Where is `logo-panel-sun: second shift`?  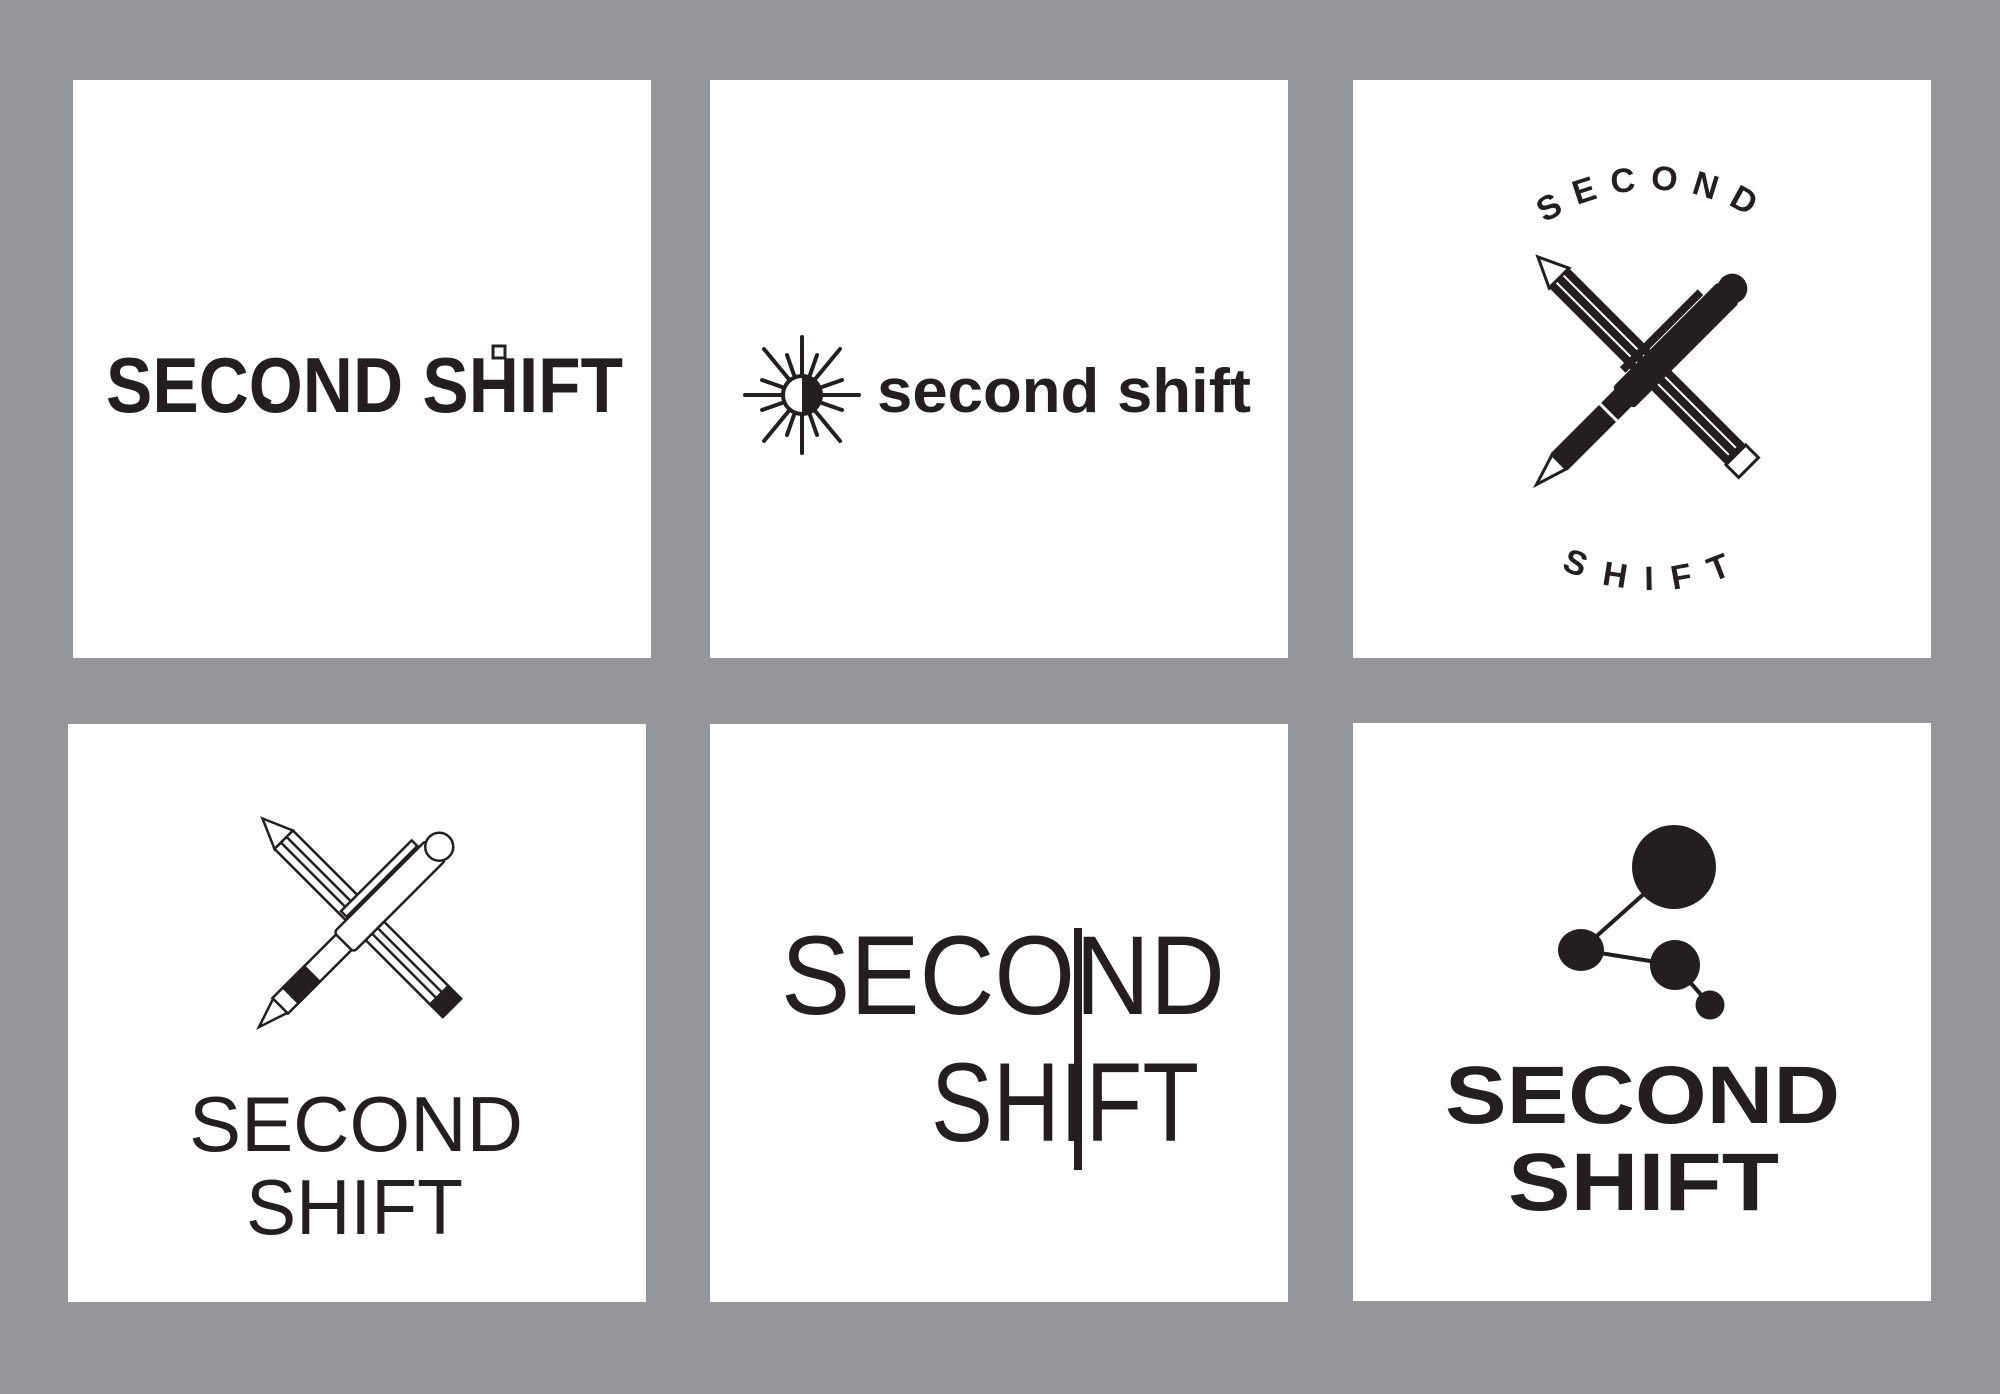
logo-panel-sun: second shift is located at coordinates (999, 369).